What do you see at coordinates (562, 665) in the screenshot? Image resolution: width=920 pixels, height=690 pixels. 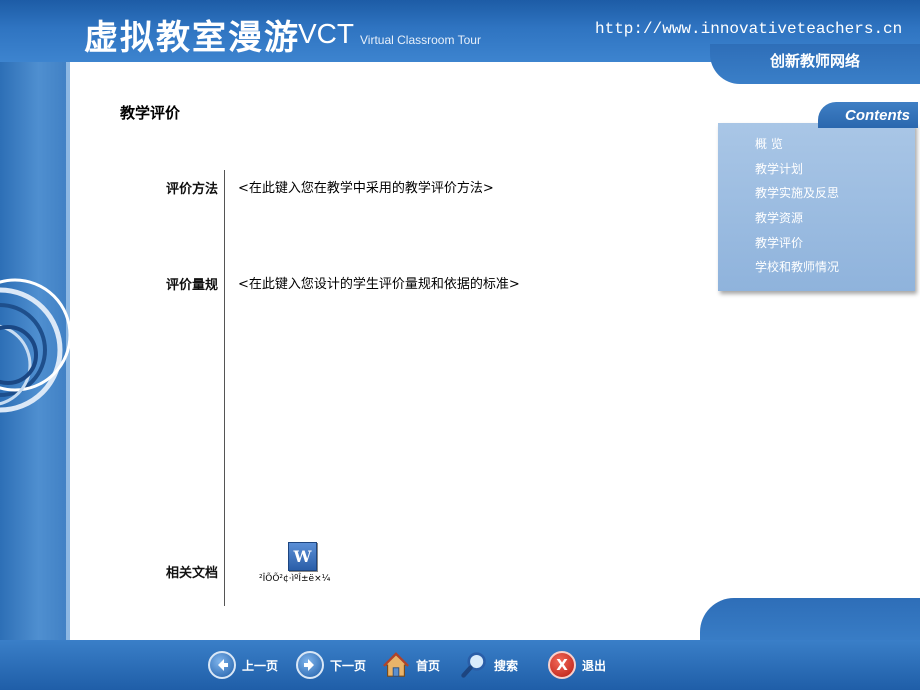 I see `close-icon: X` at bounding box center [562, 665].